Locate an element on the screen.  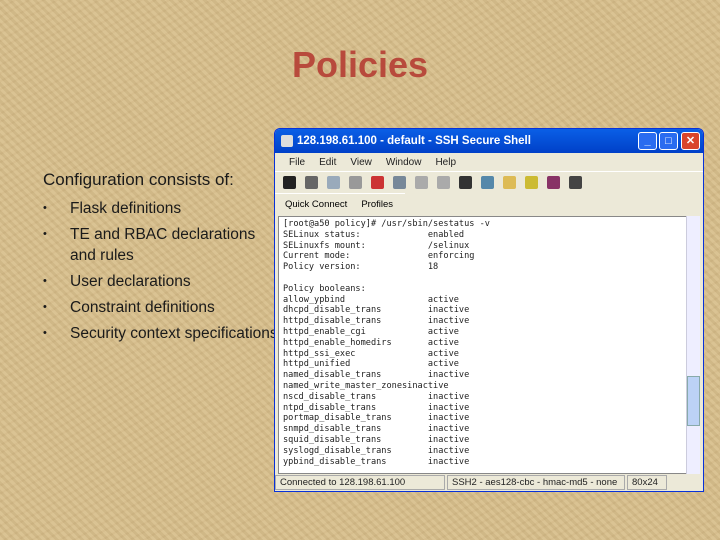
bullet-text: Flask definitions is located at coordinates (126, 208).